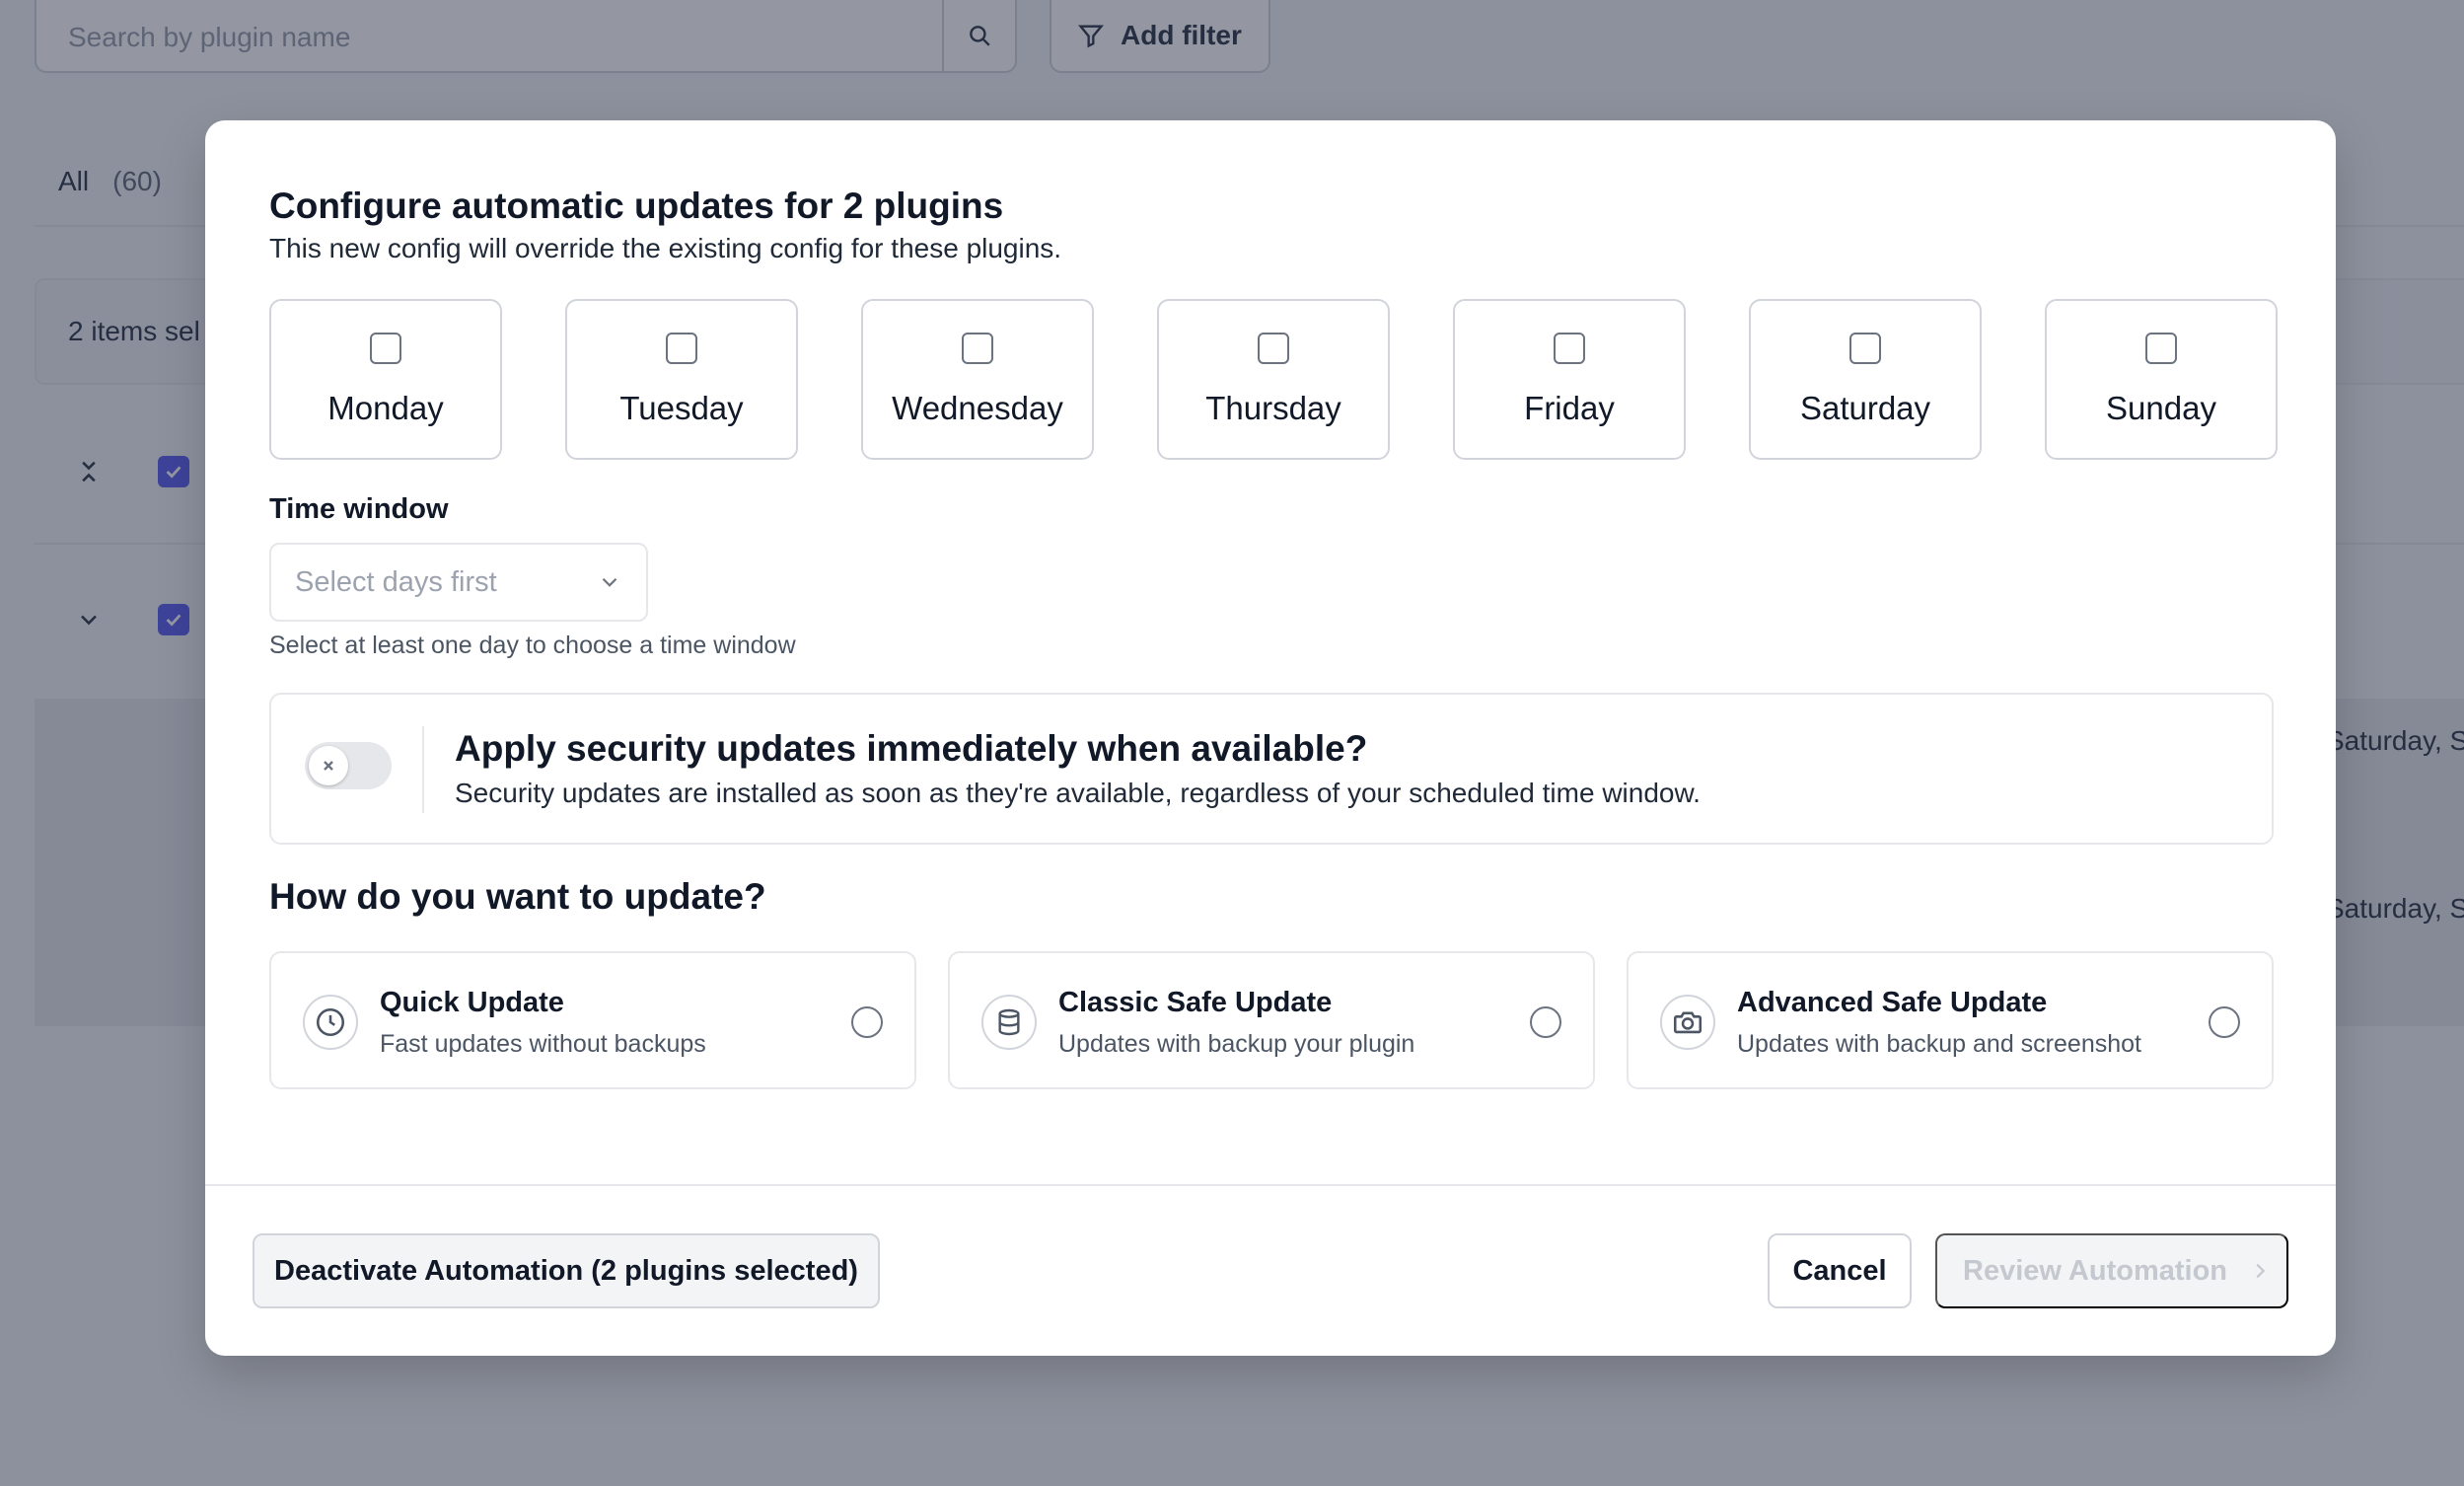 This screenshot has width=2464, height=1486. Describe the element at coordinates (1892, 1002) in the screenshot. I see `option-title: Advanced Safe Update` at that location.